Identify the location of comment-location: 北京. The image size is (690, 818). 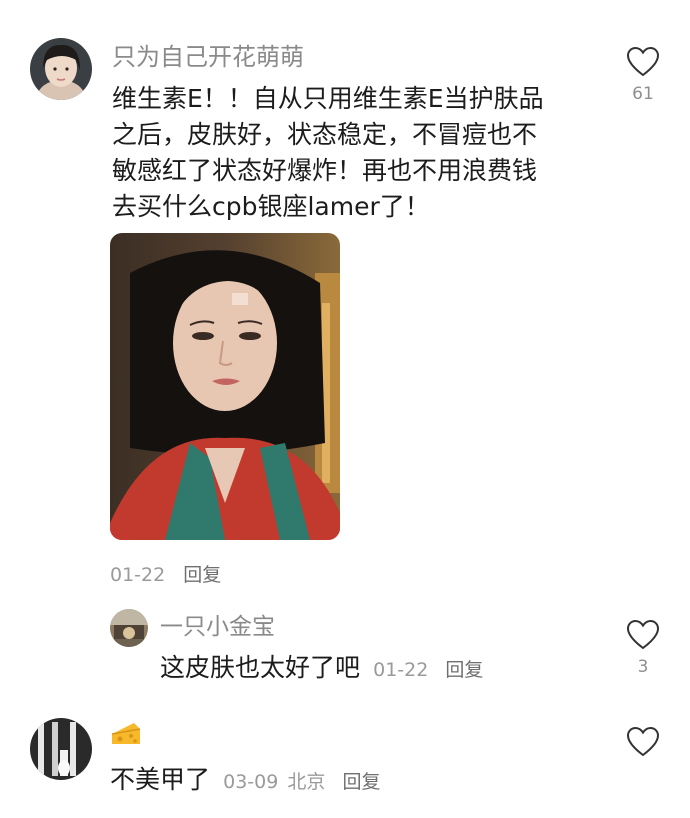
(306, 782).